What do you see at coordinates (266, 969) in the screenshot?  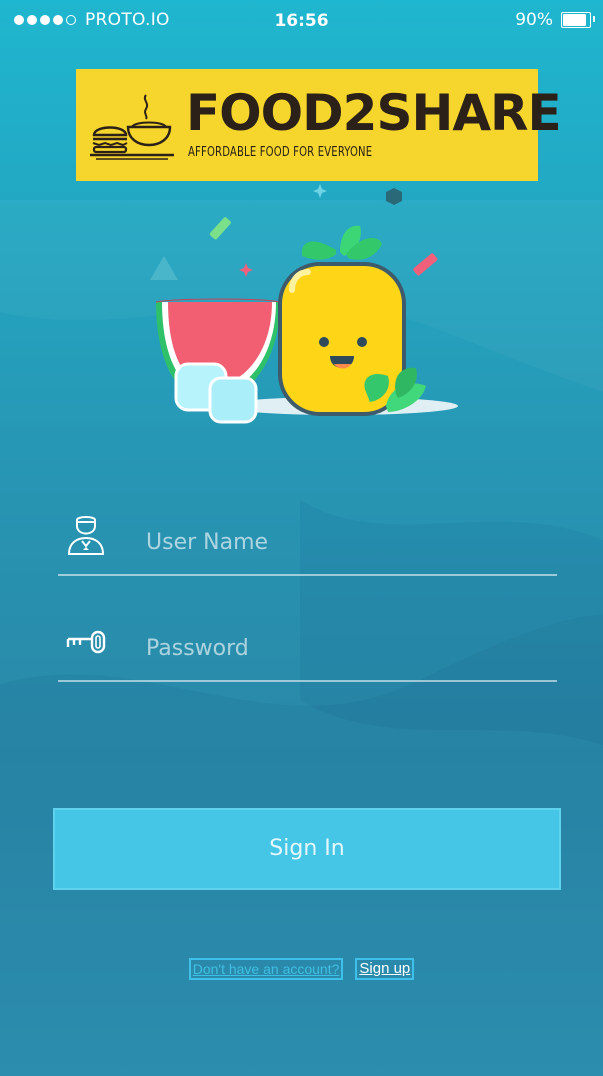 I see `no-account-text: Don't have an account?` at bounding box center [266, 969].